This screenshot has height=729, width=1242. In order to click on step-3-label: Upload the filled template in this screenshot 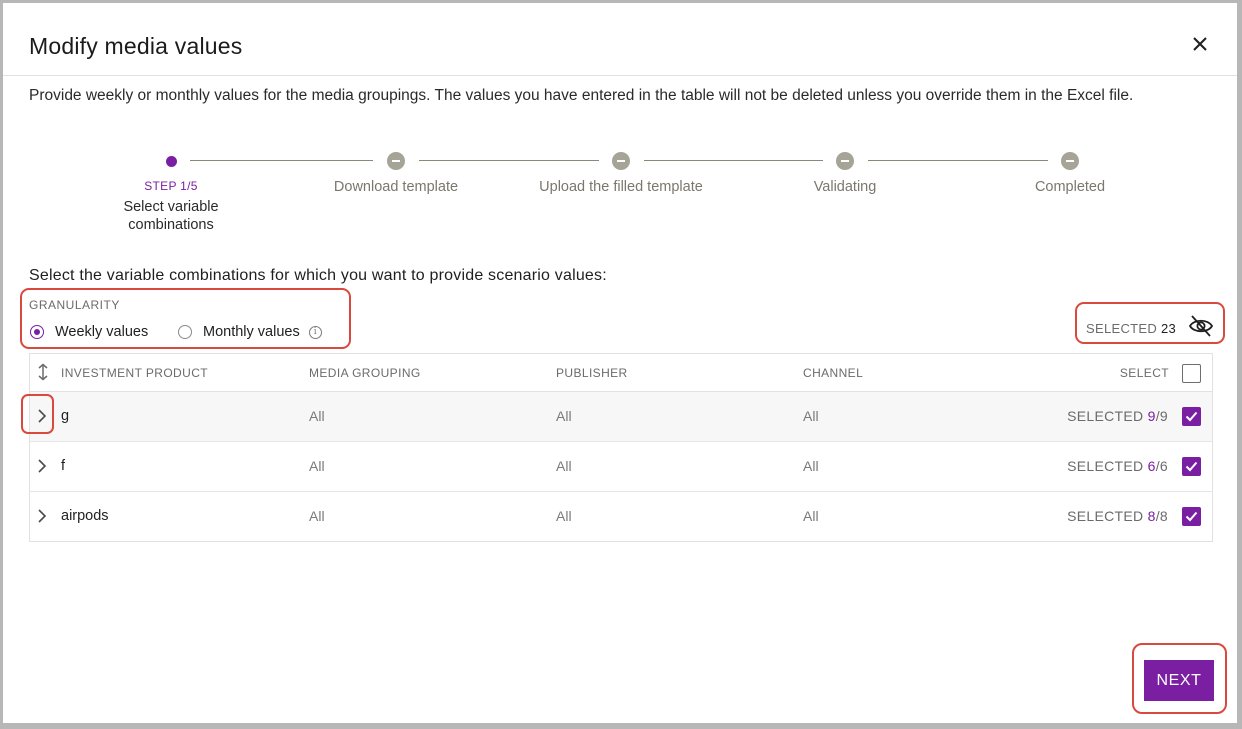, I will do `click(621, 187)`.